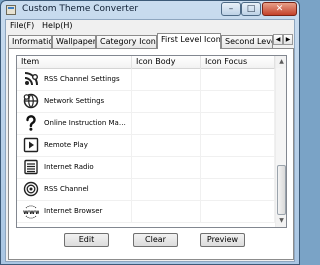  I want to click on list-item-label: Internet Radio, so click(69, 167).